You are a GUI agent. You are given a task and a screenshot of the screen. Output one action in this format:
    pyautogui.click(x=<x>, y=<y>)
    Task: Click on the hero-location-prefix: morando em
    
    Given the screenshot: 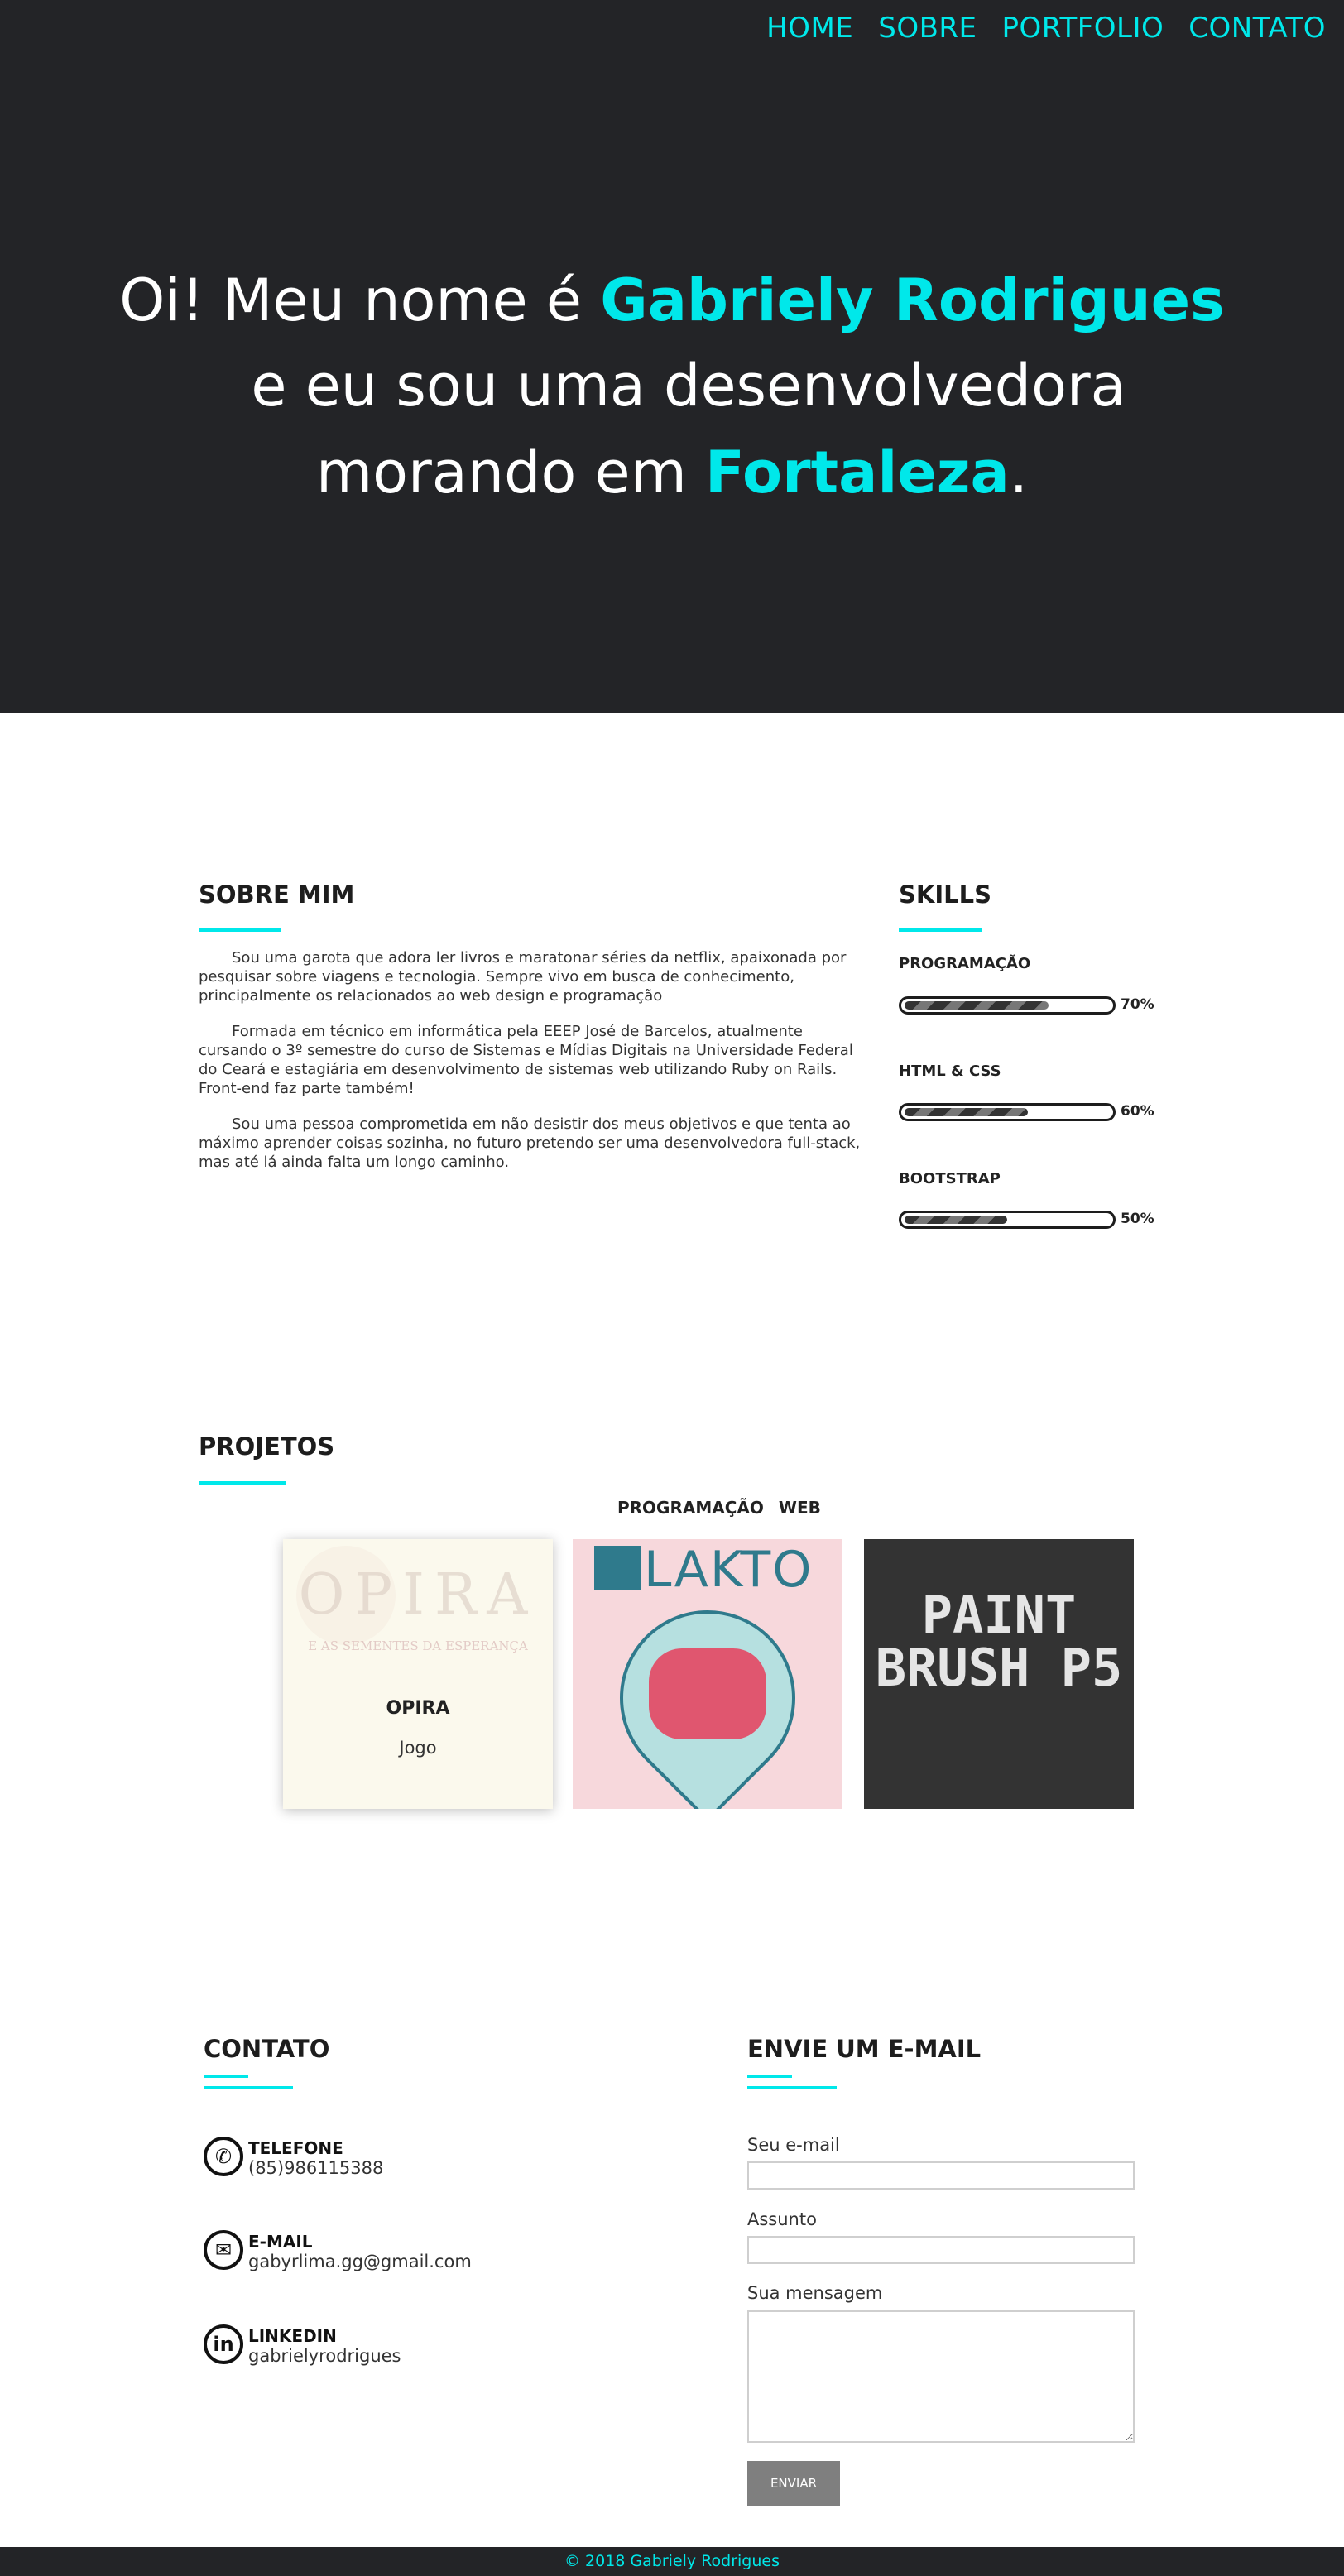 What is the action you would take?
    pyautogui.click(x=510, y=473)
    